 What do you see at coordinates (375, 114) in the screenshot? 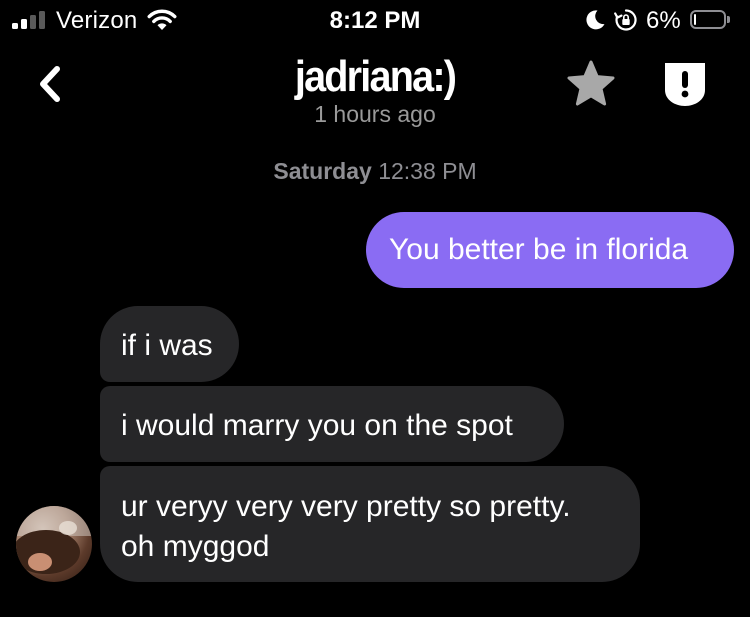
I see `last-seen-label: 1 hours ago` at bounding box center [375, 114].